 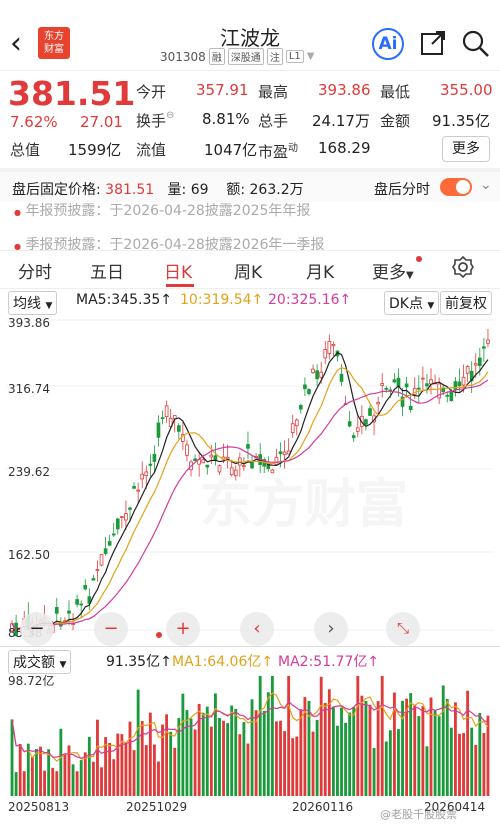 I want to click on zoom-out-button: −, so click(x=111, y=629).